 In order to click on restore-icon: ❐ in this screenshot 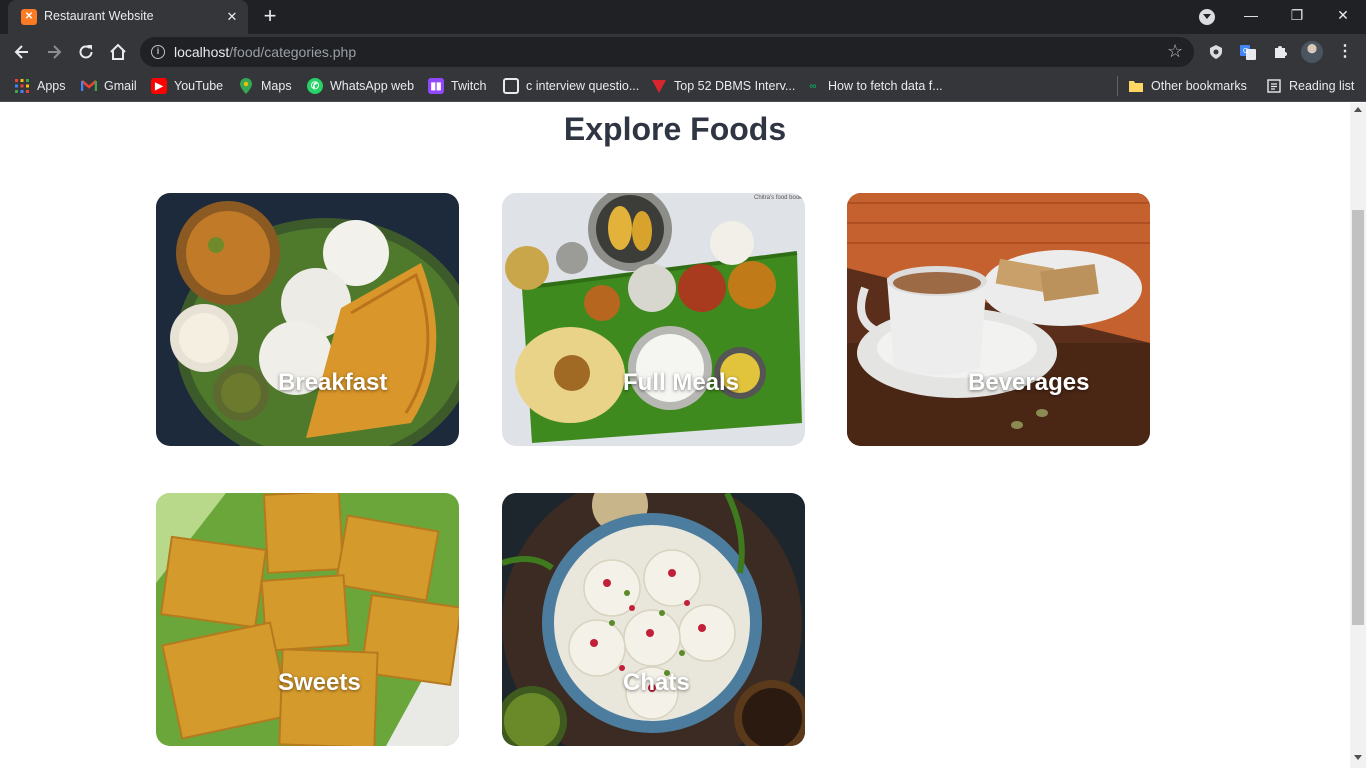, I will do `click(1297, 16)`.